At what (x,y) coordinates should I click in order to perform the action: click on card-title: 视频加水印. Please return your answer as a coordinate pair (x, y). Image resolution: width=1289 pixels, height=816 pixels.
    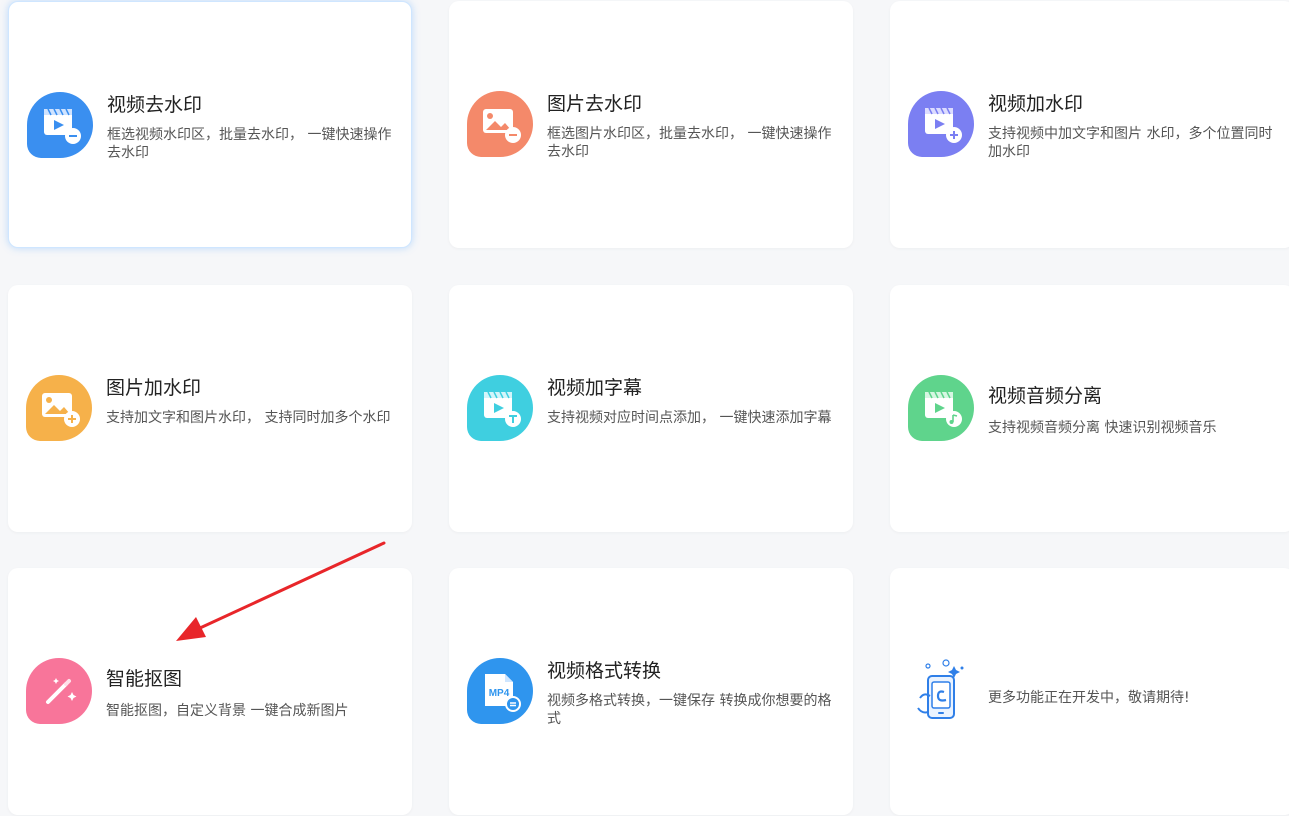
    Looking at the image, I should click on (1036, 104).